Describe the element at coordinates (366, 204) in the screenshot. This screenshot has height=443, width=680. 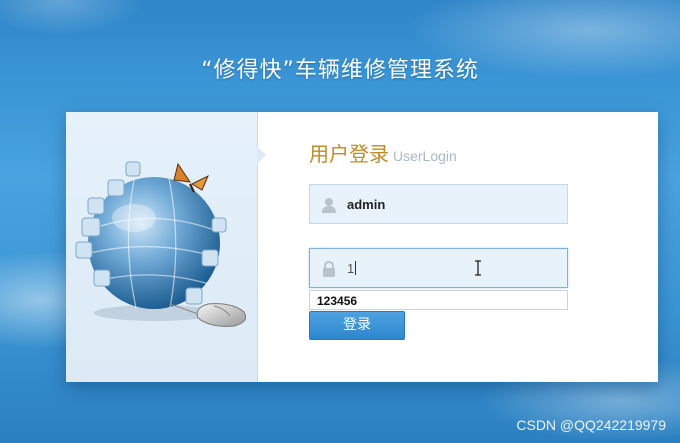
I see `username-value: admin` at that location.